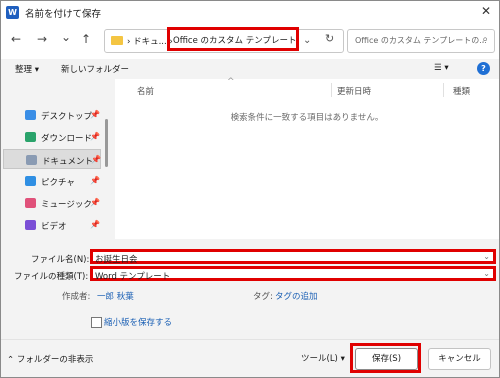  Describe the element at coordinates (483, 68) in the screenshot. I see `help-icon: ?` at that location.